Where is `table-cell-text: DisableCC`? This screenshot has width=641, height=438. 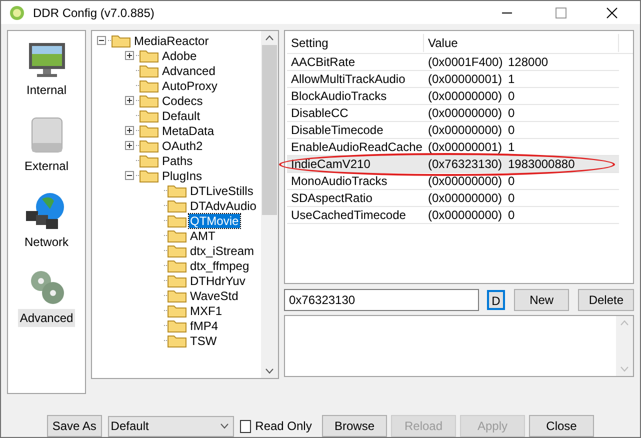 table-cell-text: DisableCC is located at coordinates (320, 113).